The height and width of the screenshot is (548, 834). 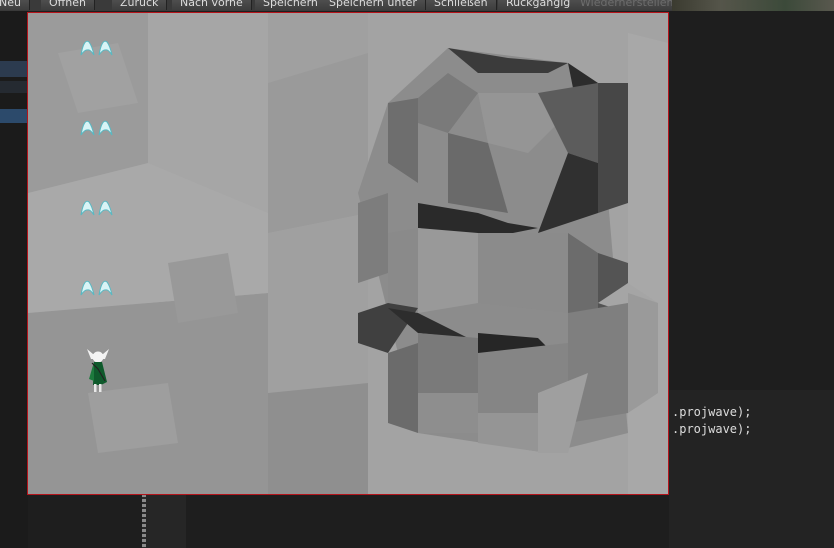 What do you see at coordinates (291, 5) in the screenshot?
I see `save-button: Speichern` at bounding box center [291, 5].